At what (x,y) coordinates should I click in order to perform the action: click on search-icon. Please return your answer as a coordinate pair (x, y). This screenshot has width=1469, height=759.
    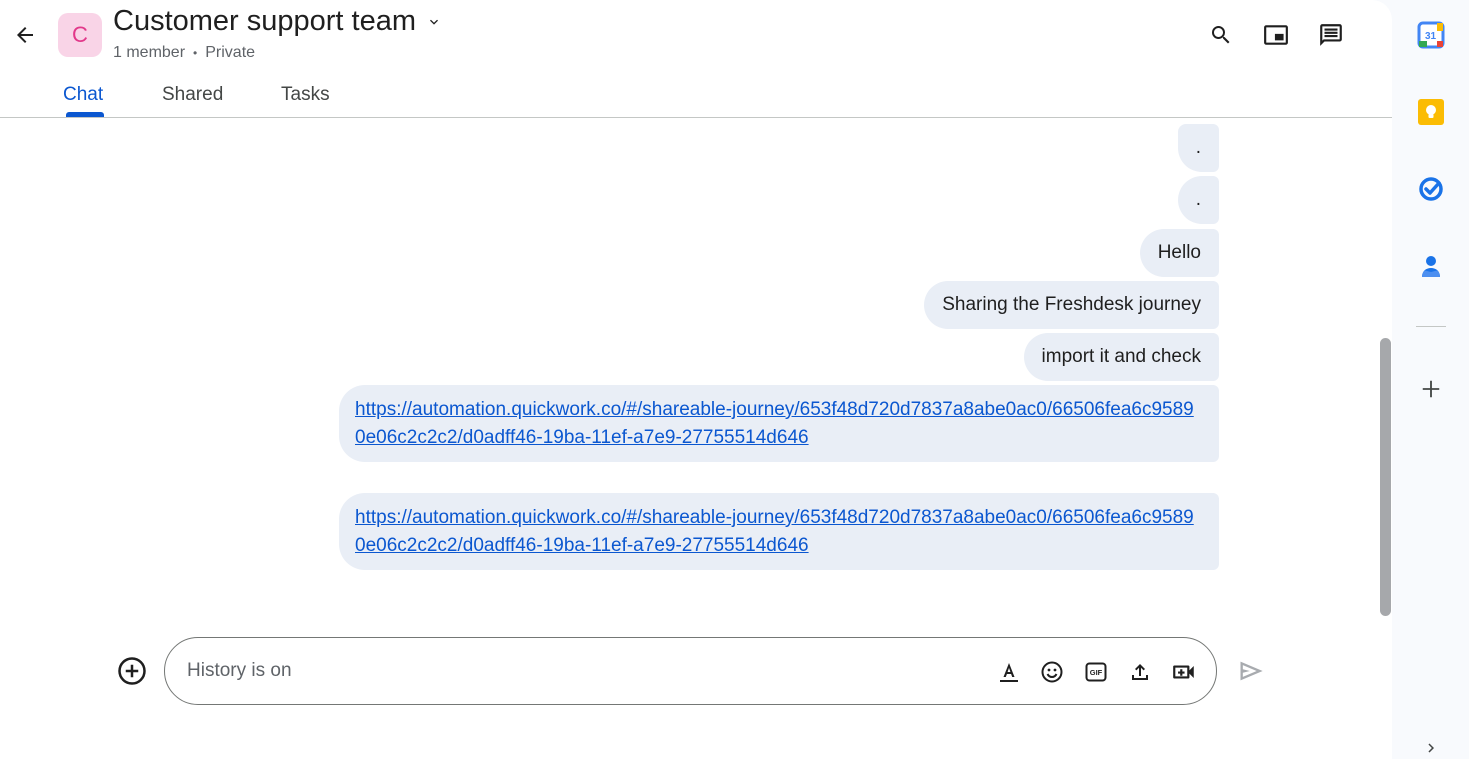
    Looking at the image, I should click on (1221, 35).